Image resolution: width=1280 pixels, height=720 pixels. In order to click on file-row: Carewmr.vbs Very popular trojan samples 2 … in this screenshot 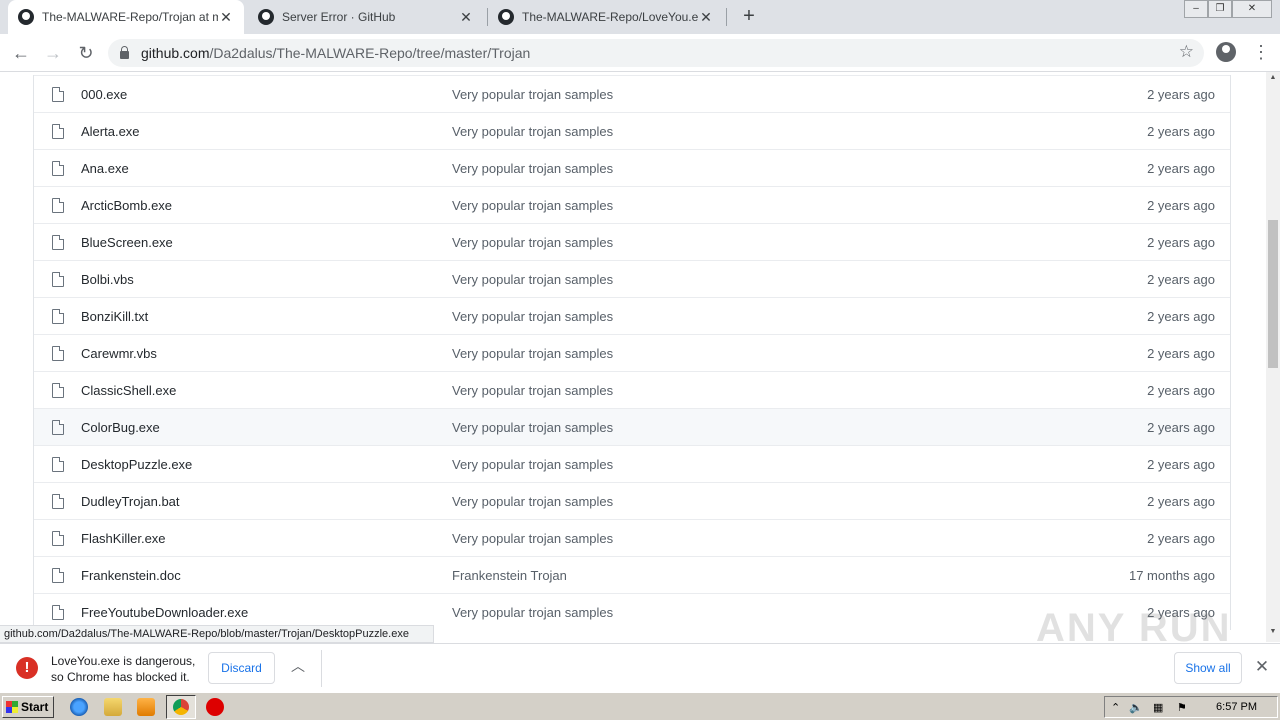, I will do `click(632, 352)`.